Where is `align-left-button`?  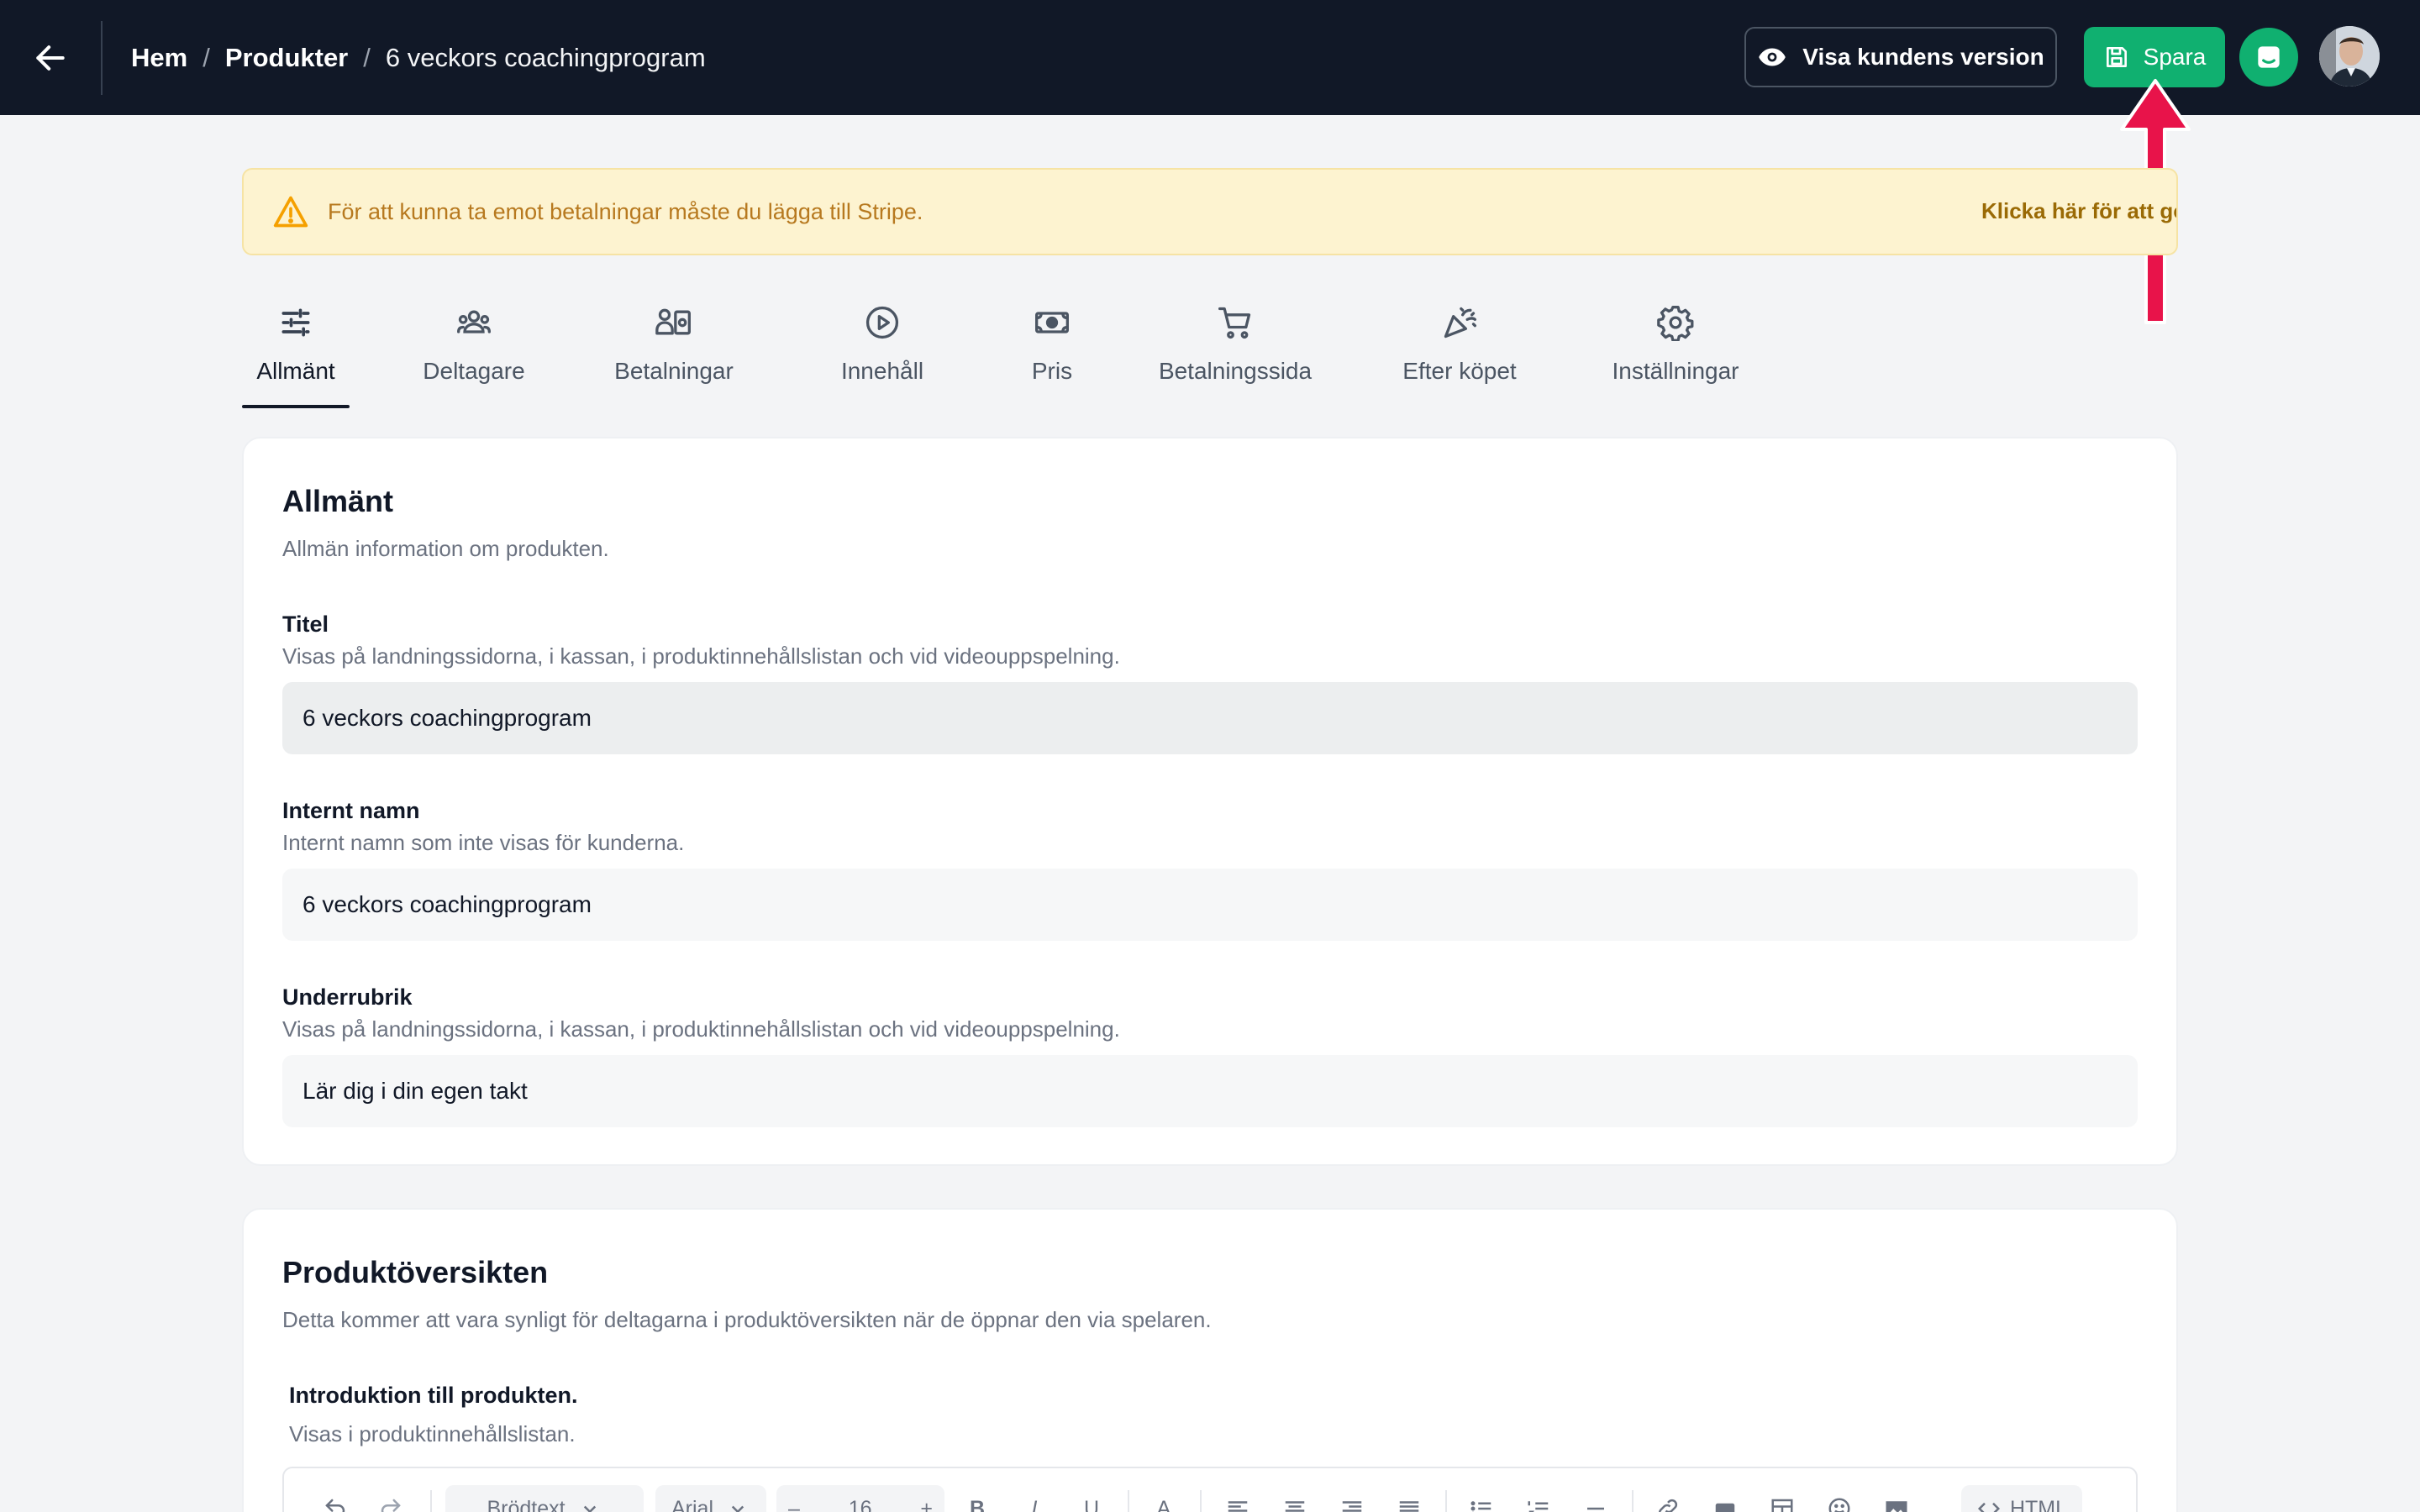 align-left-button is located at coordinates (1238, 1498).